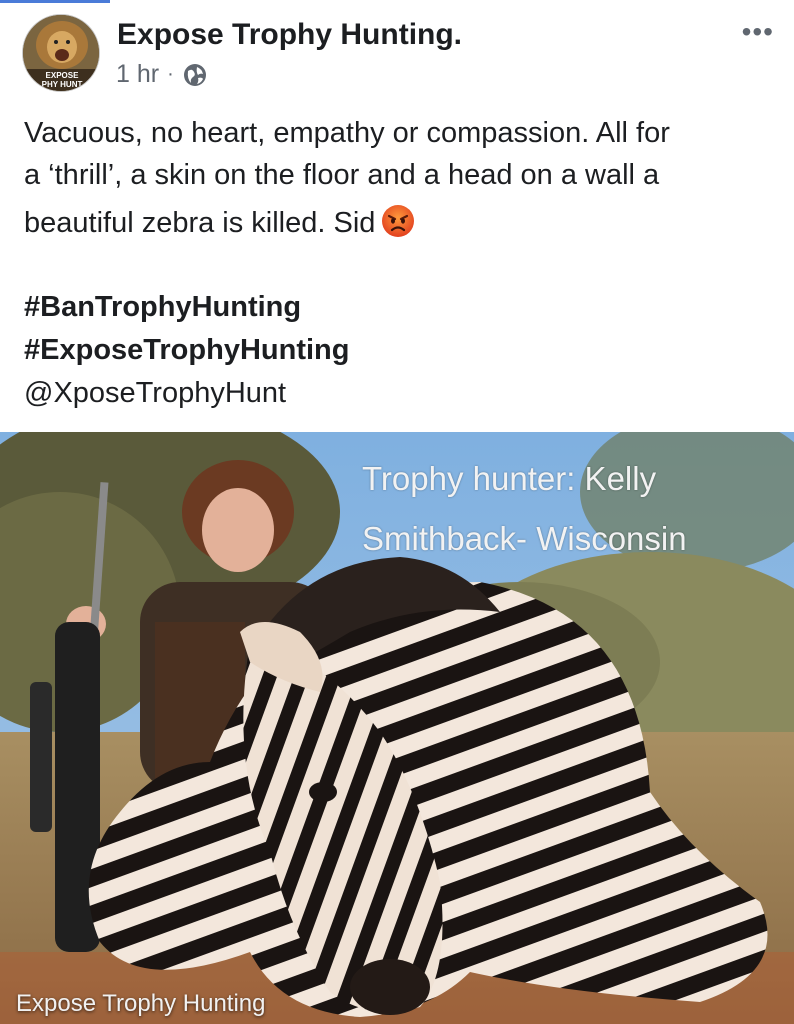 Image resolution: width=794 pixels, height=1024 pixels. Describe the element at coordinates (195, 75) in the screenshot. I see `globe-icon` at that location.